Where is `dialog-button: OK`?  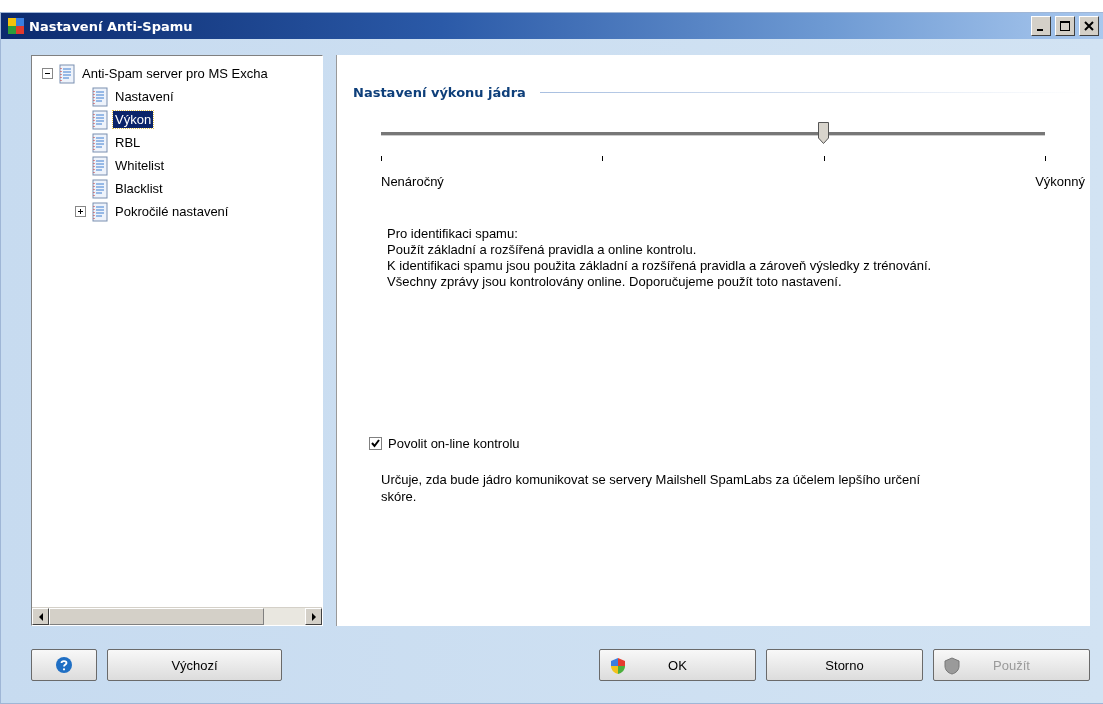 dialog-button: OK is located at coordinates (677, 665).